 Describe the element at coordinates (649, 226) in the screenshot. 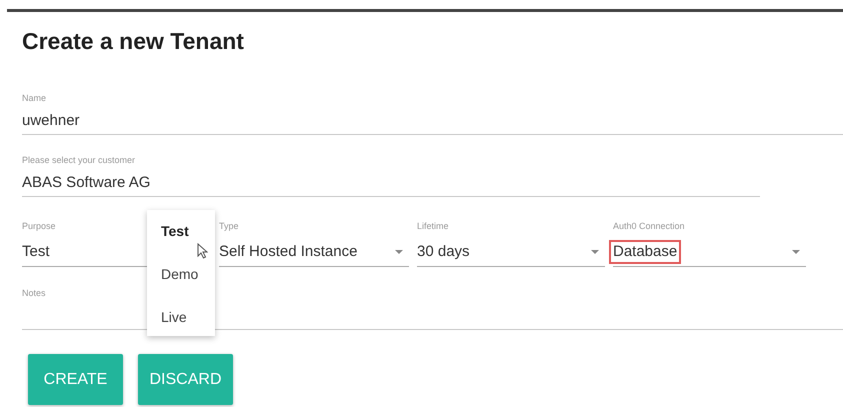

I see `field-label: Auth0 Connection` at that location.